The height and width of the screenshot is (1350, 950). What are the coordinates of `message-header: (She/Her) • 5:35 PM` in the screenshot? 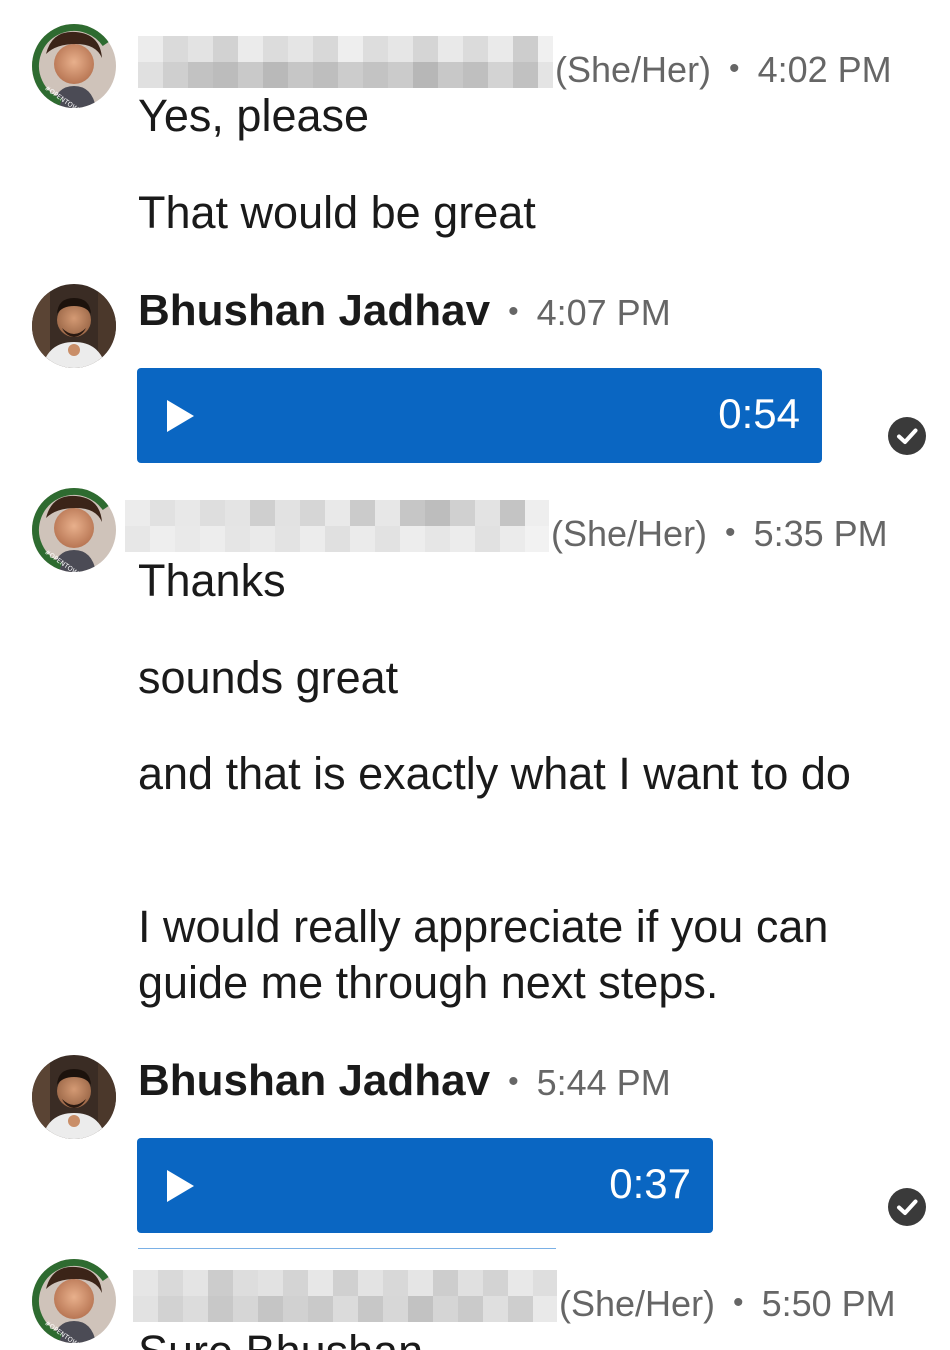 It's located at (506, 524).